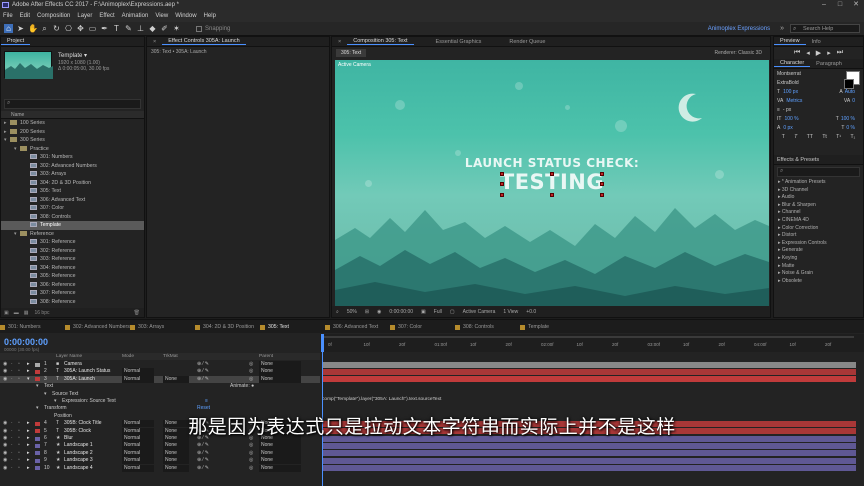  Describe the element at coordinates (339, 42) in the screenshot. I see `comp-close-icon: ×` at that location.